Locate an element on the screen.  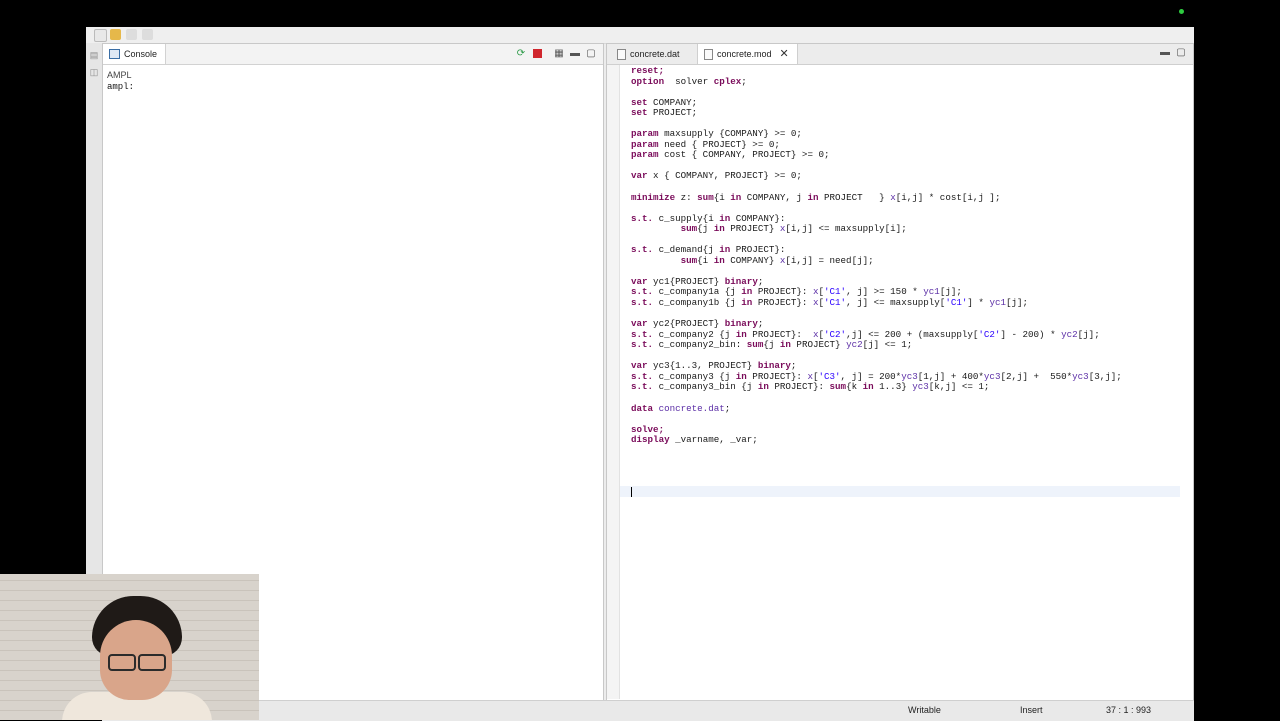
editor-gutter is located at coordinates (613, 382).